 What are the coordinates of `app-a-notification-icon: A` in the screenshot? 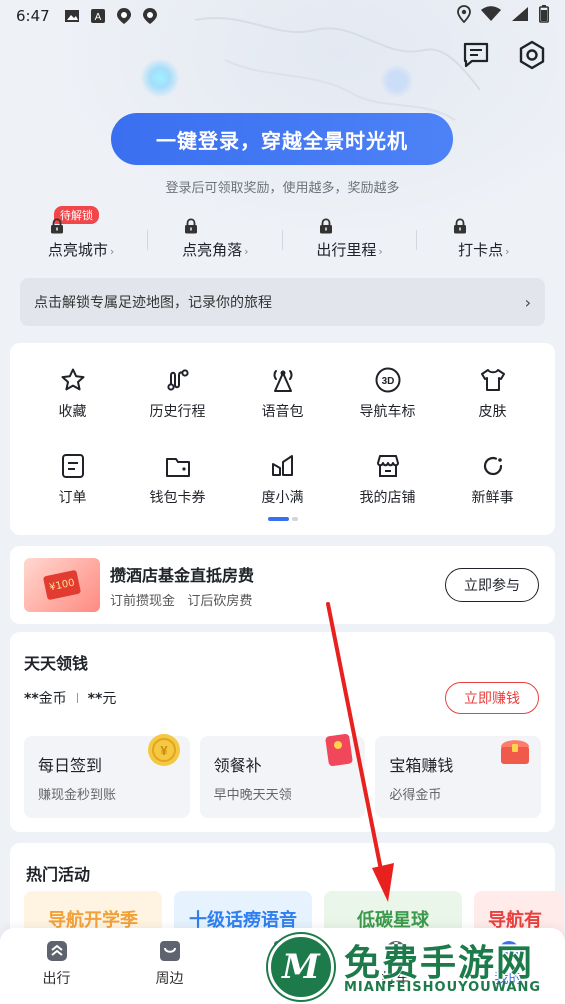 It's located at (98, 16).